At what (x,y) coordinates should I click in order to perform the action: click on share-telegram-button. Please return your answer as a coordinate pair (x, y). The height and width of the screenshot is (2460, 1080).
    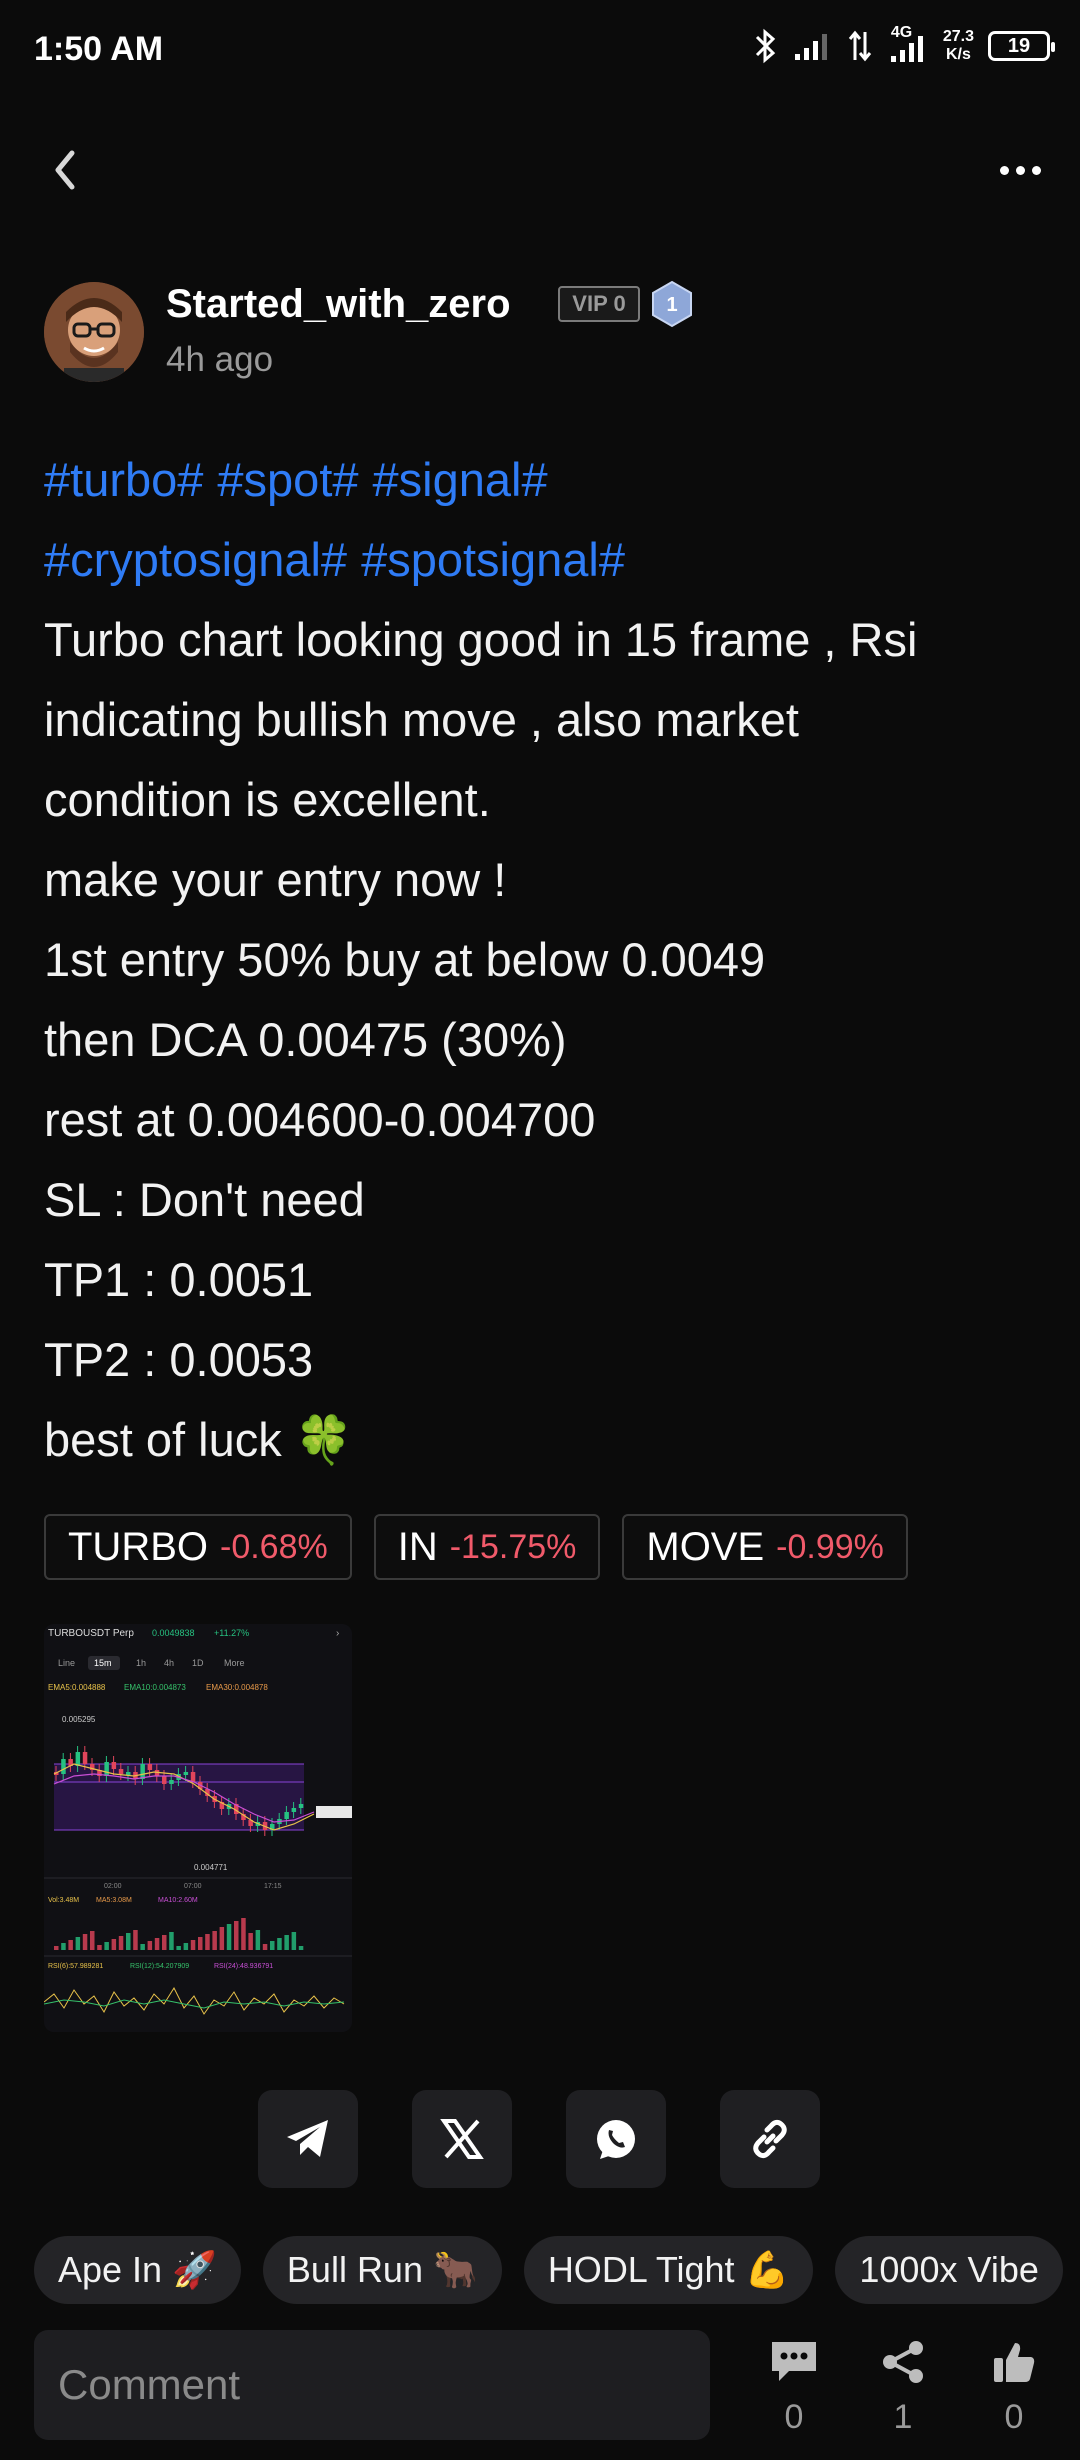
    Looking at the image, I should click on (308, 2139).